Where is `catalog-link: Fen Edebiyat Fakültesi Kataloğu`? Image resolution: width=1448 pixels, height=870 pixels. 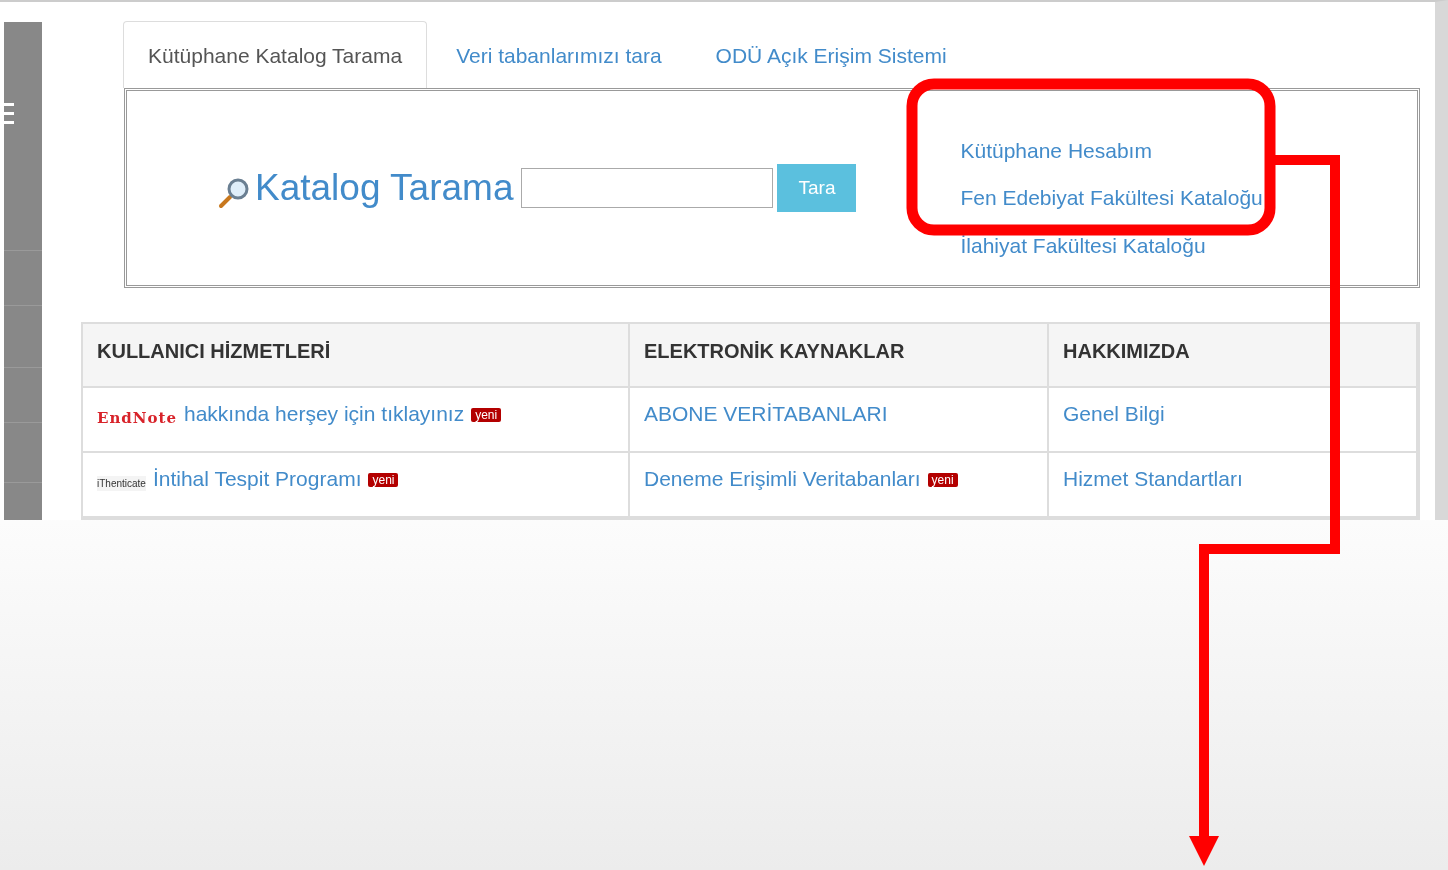
catalog-link: Fen Edebiyat Fakültesi Kataloğu is located at coordinates (1111, 198).